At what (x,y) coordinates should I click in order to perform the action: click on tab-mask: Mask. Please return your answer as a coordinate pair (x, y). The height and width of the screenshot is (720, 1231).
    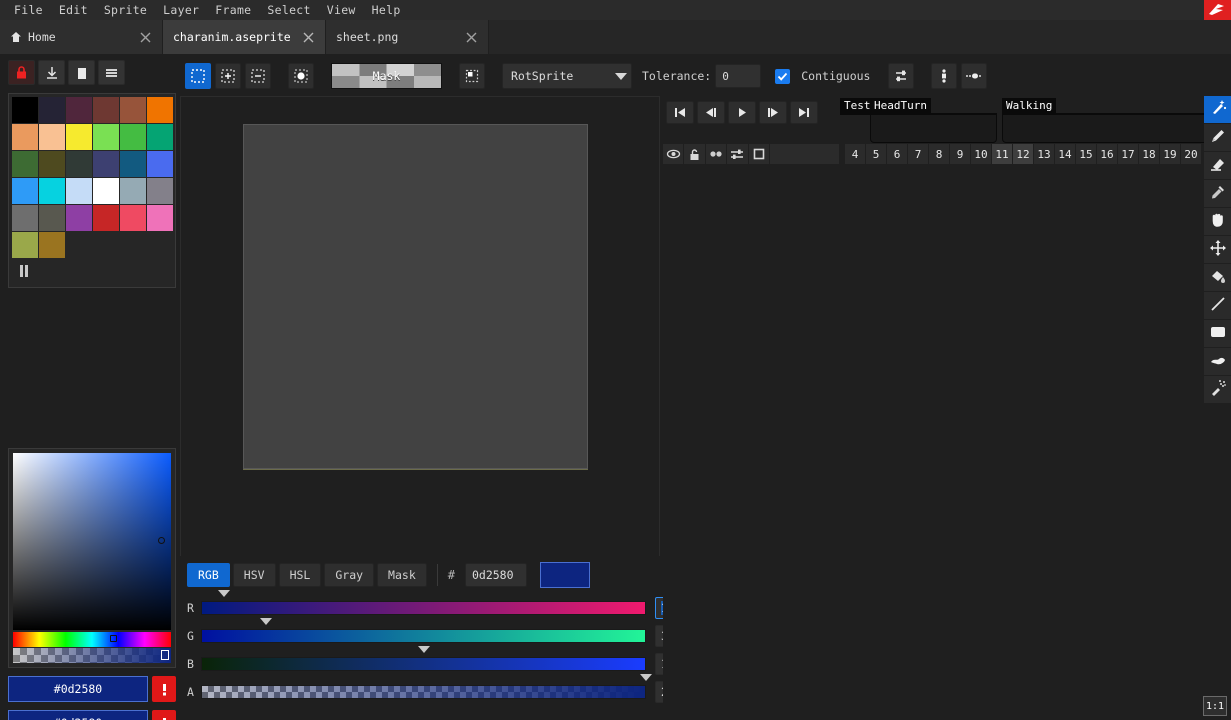
    Looking at the image, I should click on (402, 575).